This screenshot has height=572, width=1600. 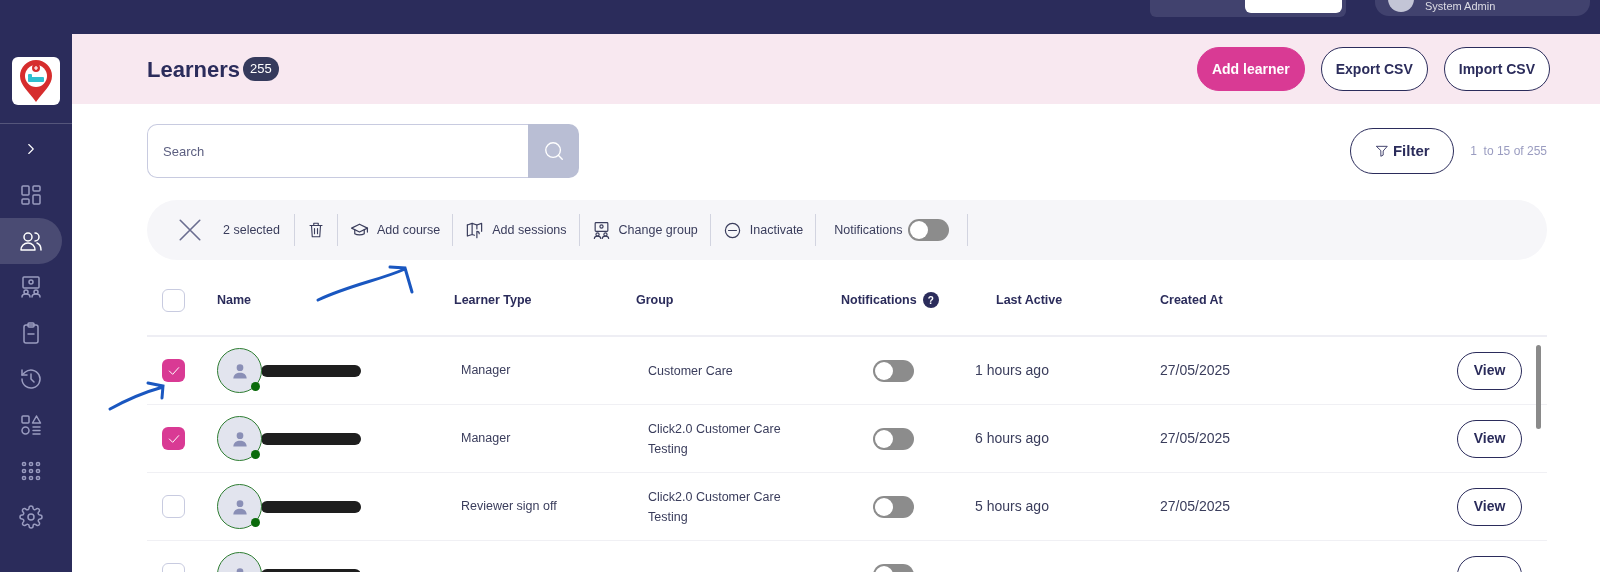 What do you see at coordinates (337, 151) in the screenshot?
I see `search-field: Search` at bounding box center [337, 151].